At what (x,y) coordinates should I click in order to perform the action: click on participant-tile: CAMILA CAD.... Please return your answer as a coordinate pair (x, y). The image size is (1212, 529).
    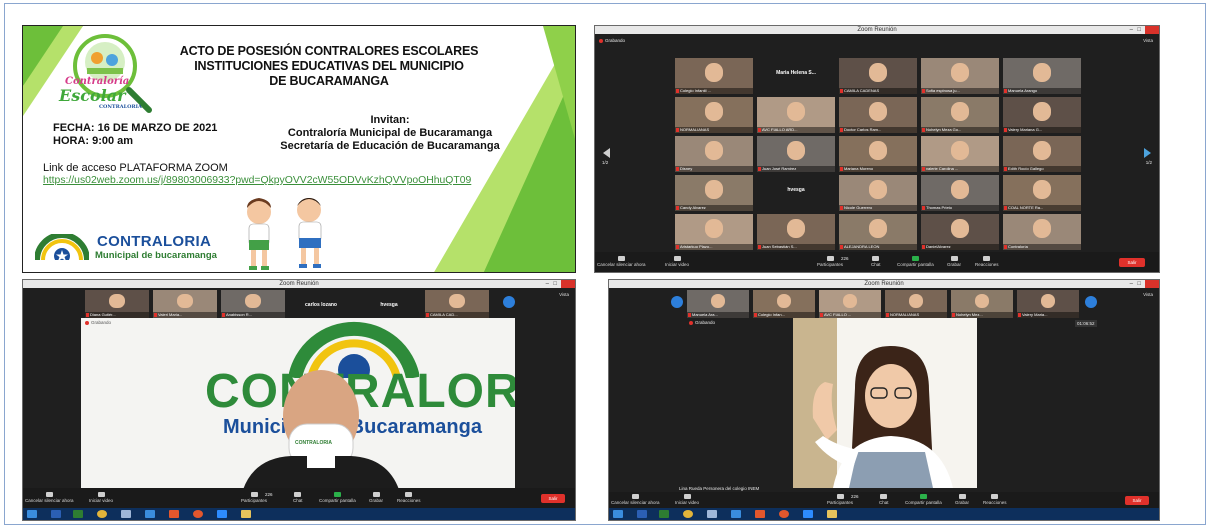
    Looking at the image, I should click on (457, 304).